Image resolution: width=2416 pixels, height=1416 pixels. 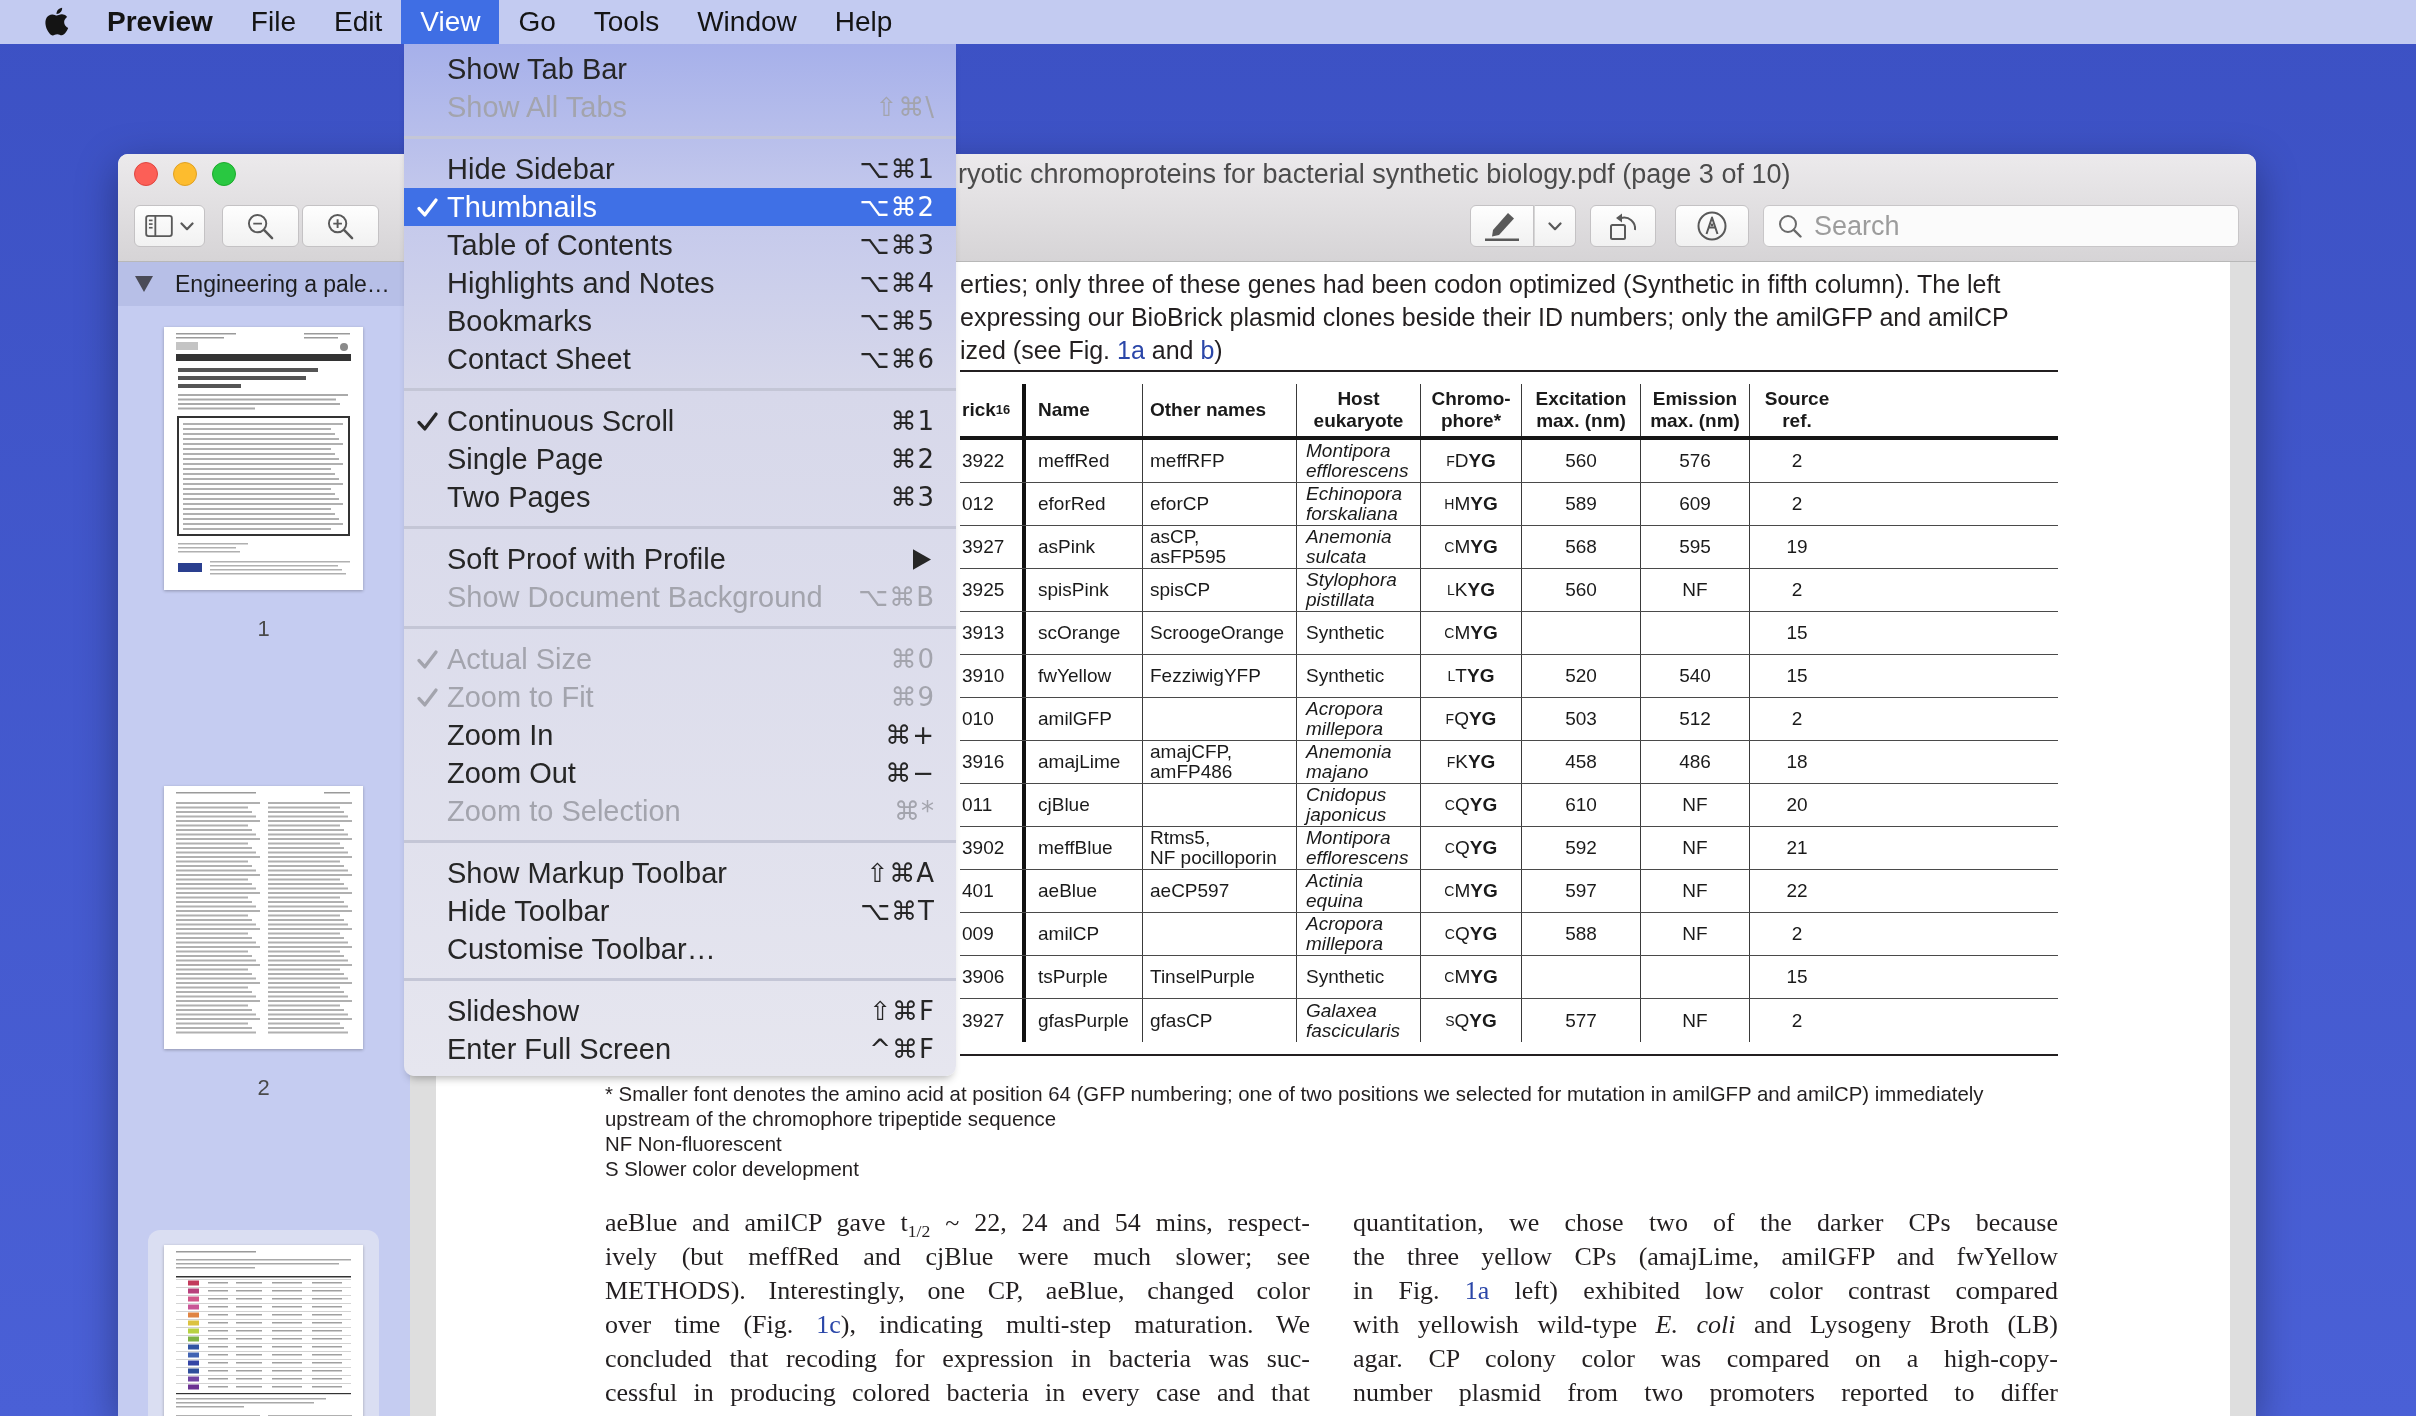 What do you see at coordinates (358, 22) in the screenshot?
I see `menu-bar-item: Edit` at bounding box center [358, 22].